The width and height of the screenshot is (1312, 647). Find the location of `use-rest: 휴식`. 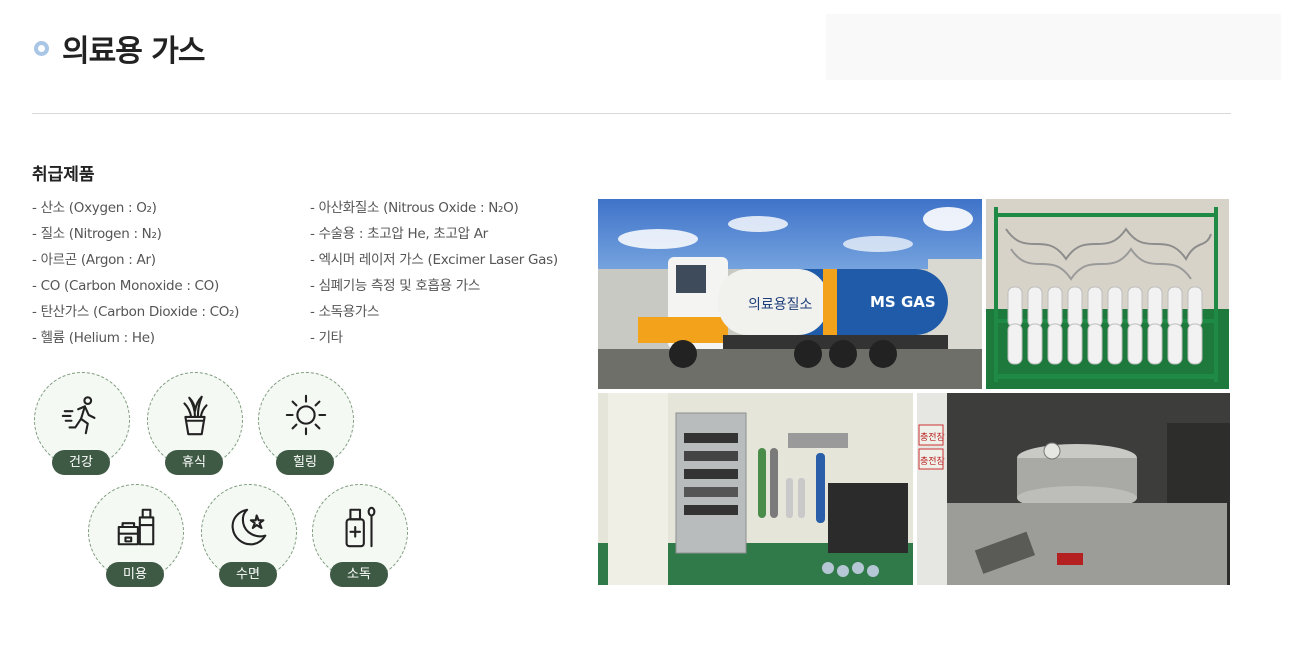

use-rest: 휴식 is located at coordinates (195, 424).